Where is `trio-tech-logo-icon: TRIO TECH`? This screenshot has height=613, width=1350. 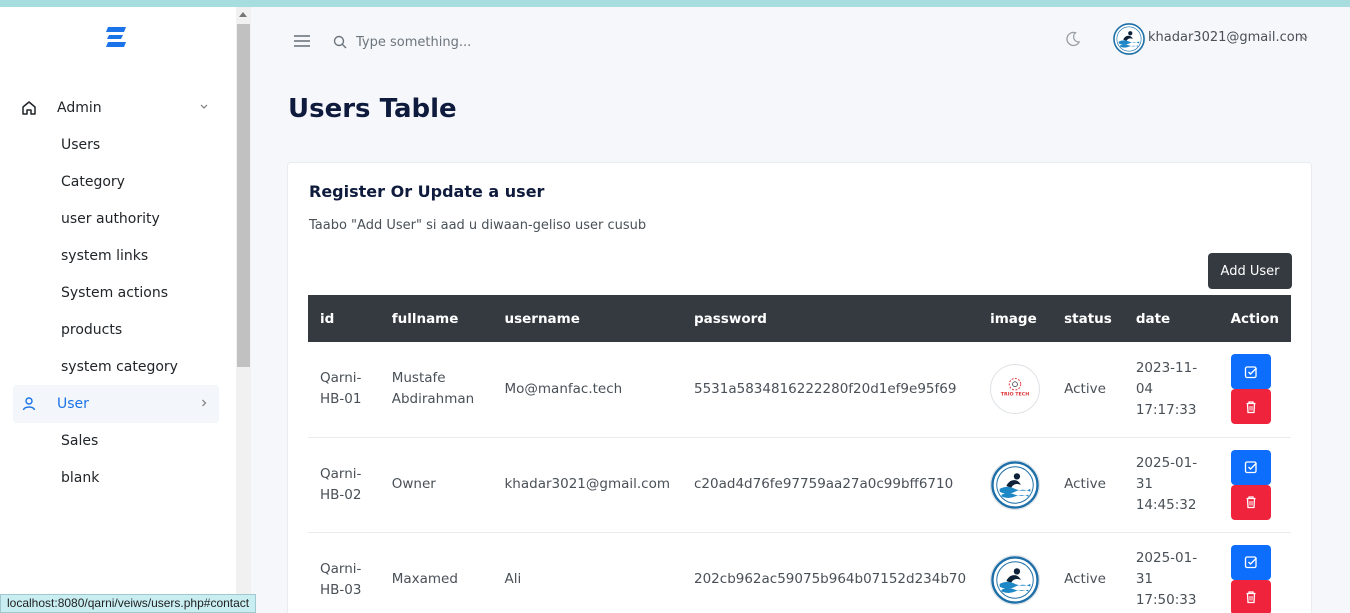 trio-tech-logo-icon: TRIO TECH is located at coordinates (1015, 389).